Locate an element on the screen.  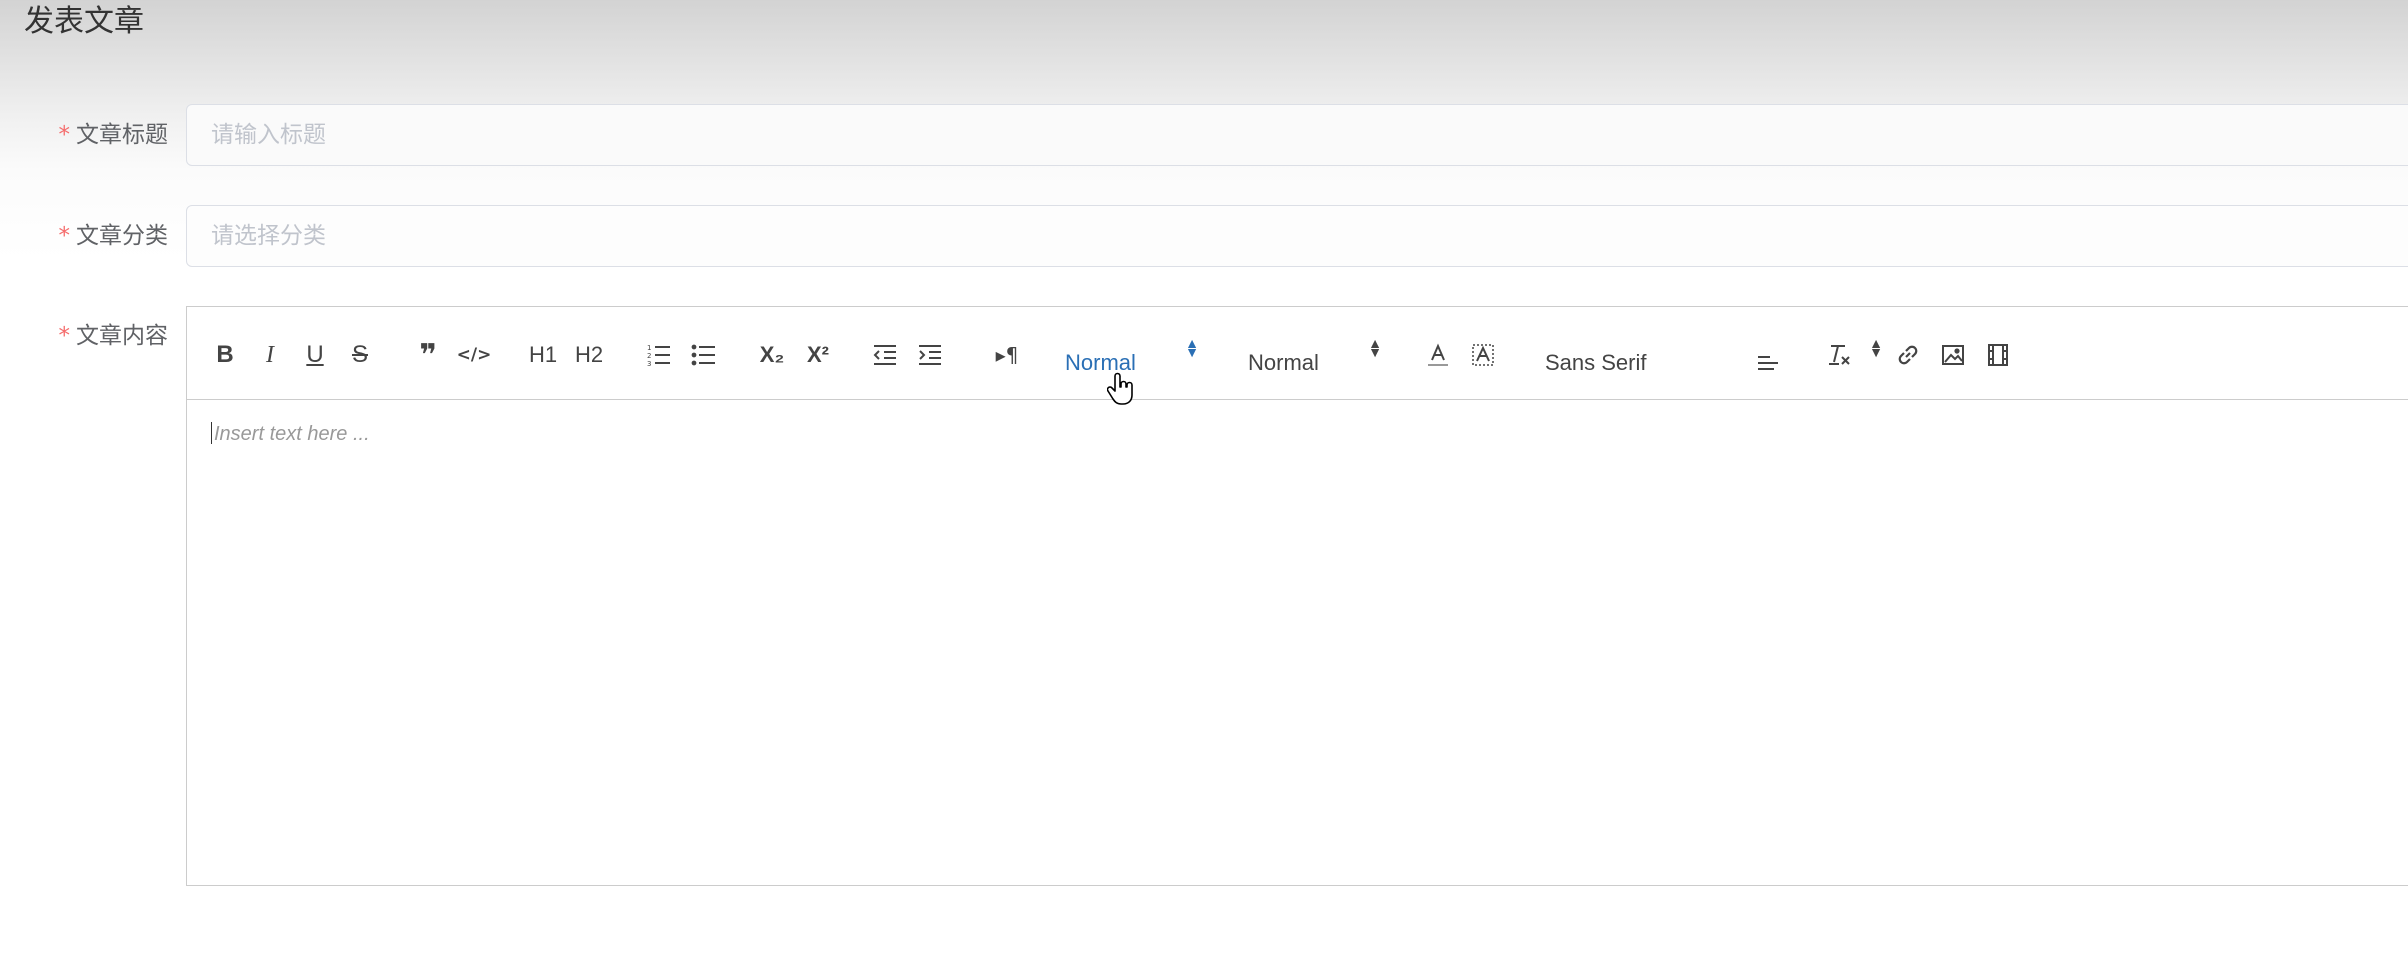
bold-button: B is located at coordinates (225, 355).